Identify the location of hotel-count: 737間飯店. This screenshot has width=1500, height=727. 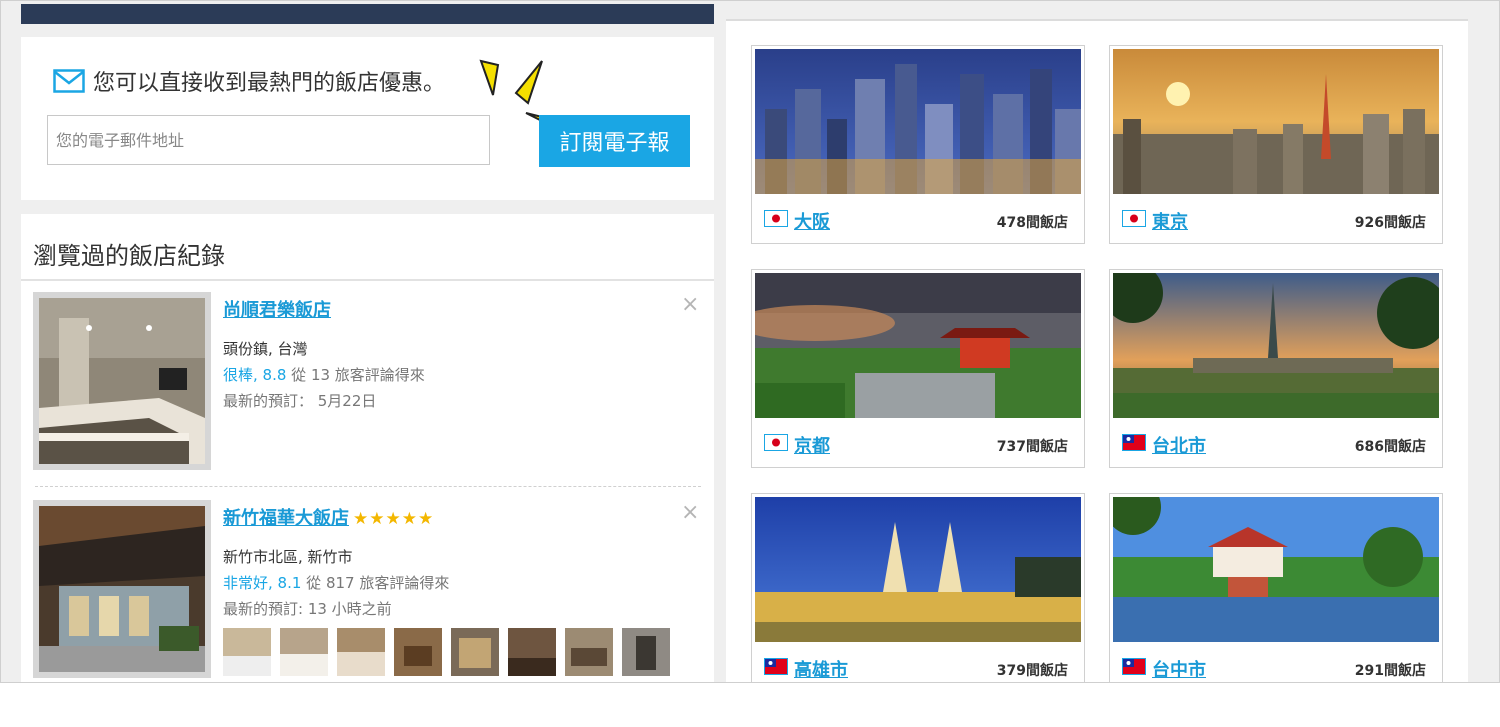
(1032, 447).